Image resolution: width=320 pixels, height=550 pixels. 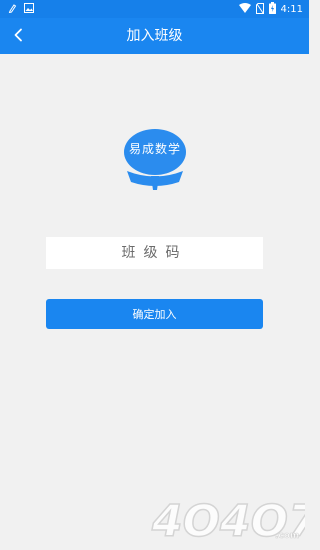 I want to click on status-bar: 4:11, so click(x=154, y=9).